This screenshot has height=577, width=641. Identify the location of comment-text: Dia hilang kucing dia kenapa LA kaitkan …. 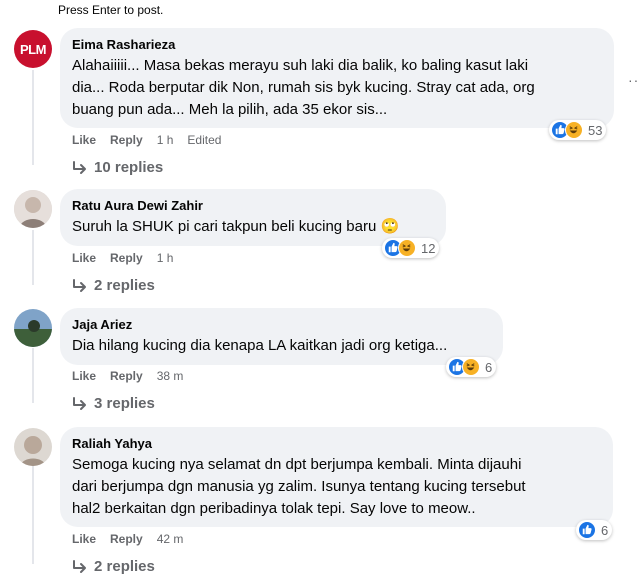
(260, 345).